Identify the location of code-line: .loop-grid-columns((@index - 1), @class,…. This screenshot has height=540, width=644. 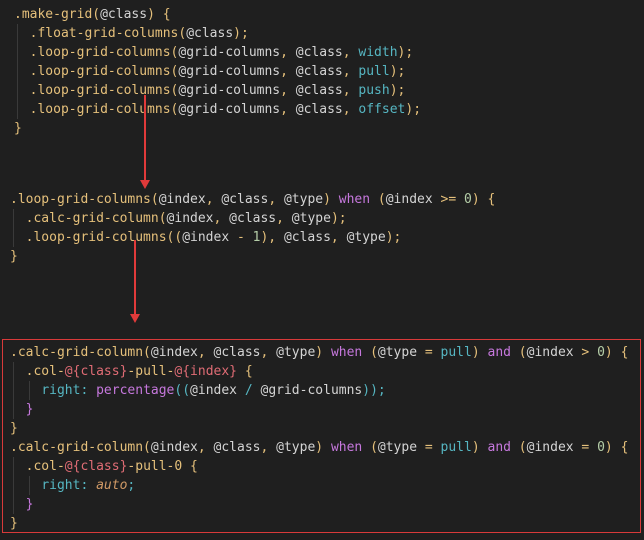
(252, 237).